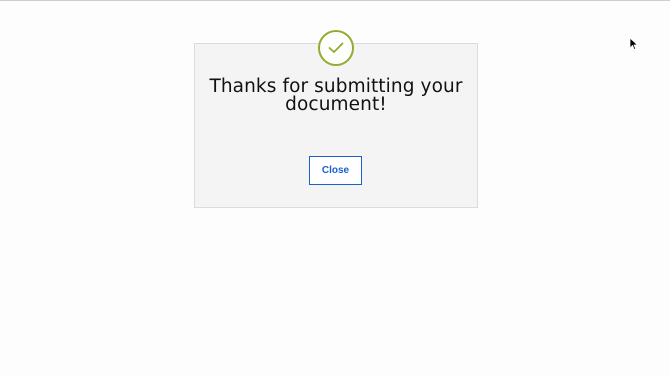 This screenshot has width=670, height=376. Describe the element at coordinates (335, 170) in the screenshot. I see `close-button: Close` at that location.